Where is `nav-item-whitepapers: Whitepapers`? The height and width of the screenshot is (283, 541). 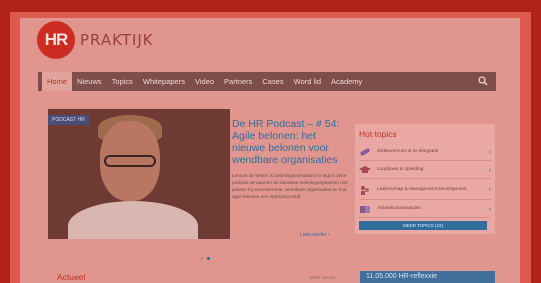 nav-item-whitepapers: Whitepapers is located at coordinates (164, 81).